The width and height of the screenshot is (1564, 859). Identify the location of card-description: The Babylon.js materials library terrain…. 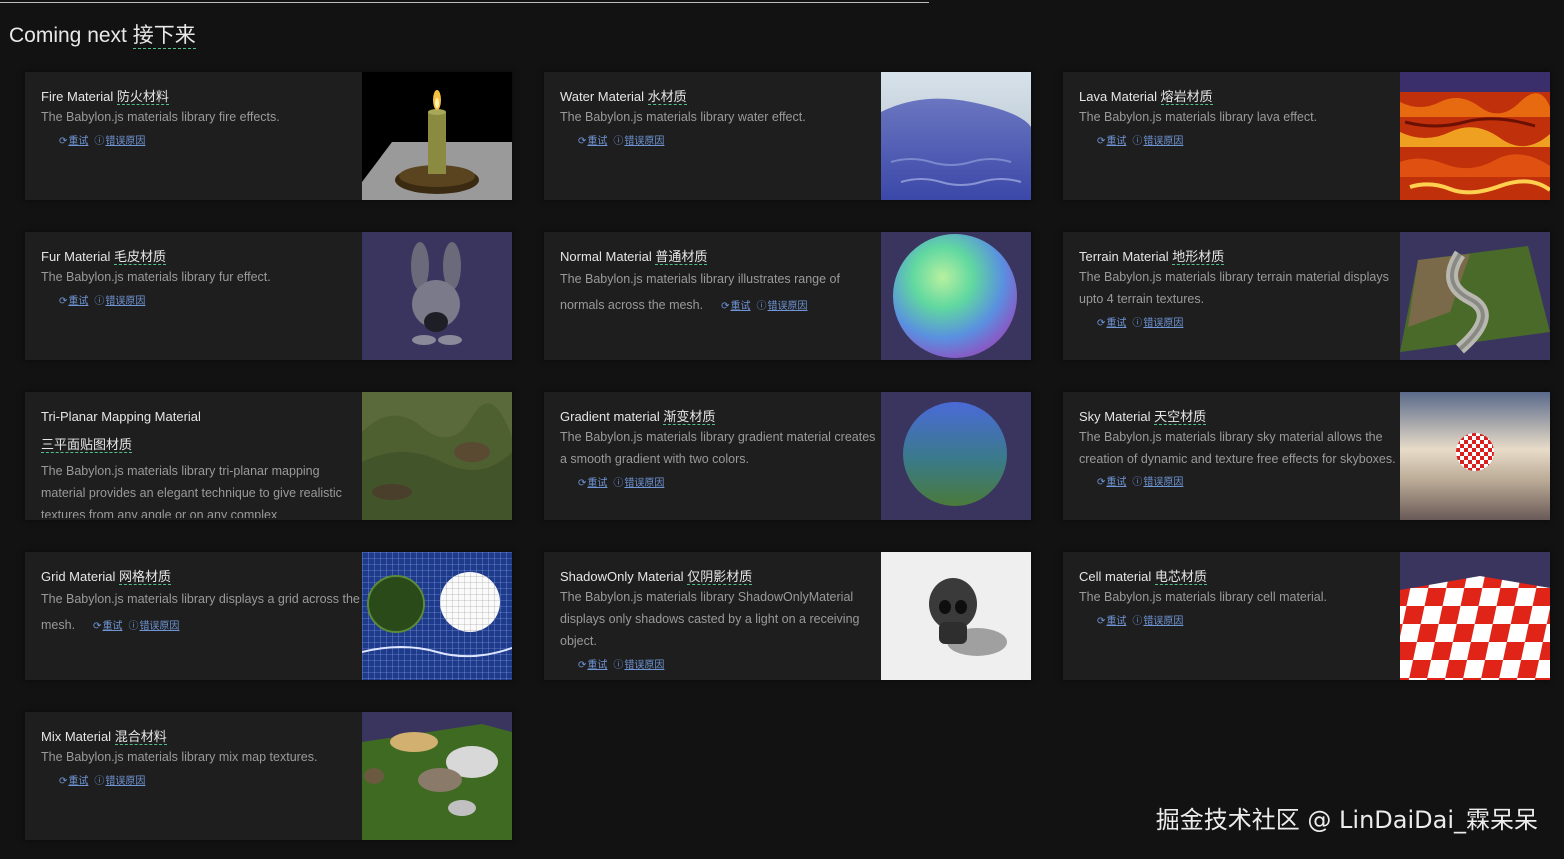
(1239, 300).